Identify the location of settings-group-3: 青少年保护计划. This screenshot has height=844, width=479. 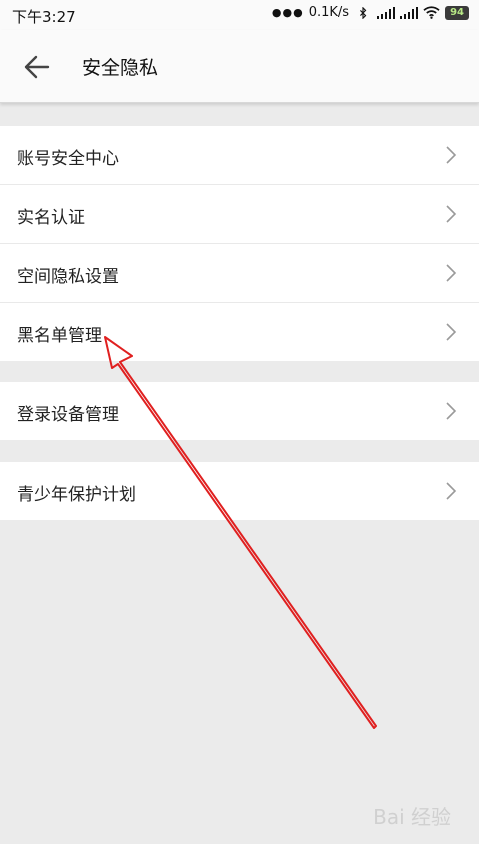
(239, 491).